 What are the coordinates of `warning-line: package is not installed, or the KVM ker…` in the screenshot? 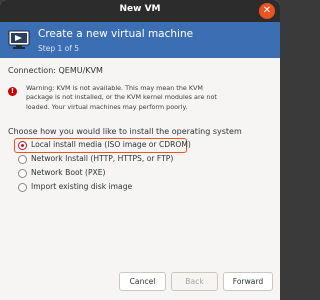 It's located at (121, 97).